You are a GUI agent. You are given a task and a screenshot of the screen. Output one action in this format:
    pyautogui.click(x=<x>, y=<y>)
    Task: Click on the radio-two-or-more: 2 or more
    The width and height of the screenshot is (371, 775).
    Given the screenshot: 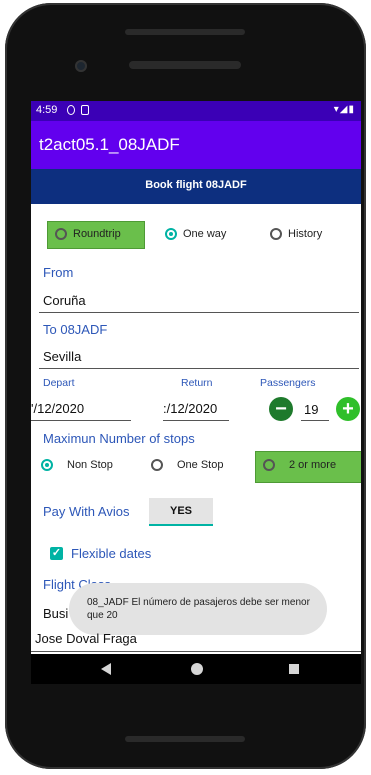 What is the action you would take?
    pyautogui.click(x=299, y=465)
    